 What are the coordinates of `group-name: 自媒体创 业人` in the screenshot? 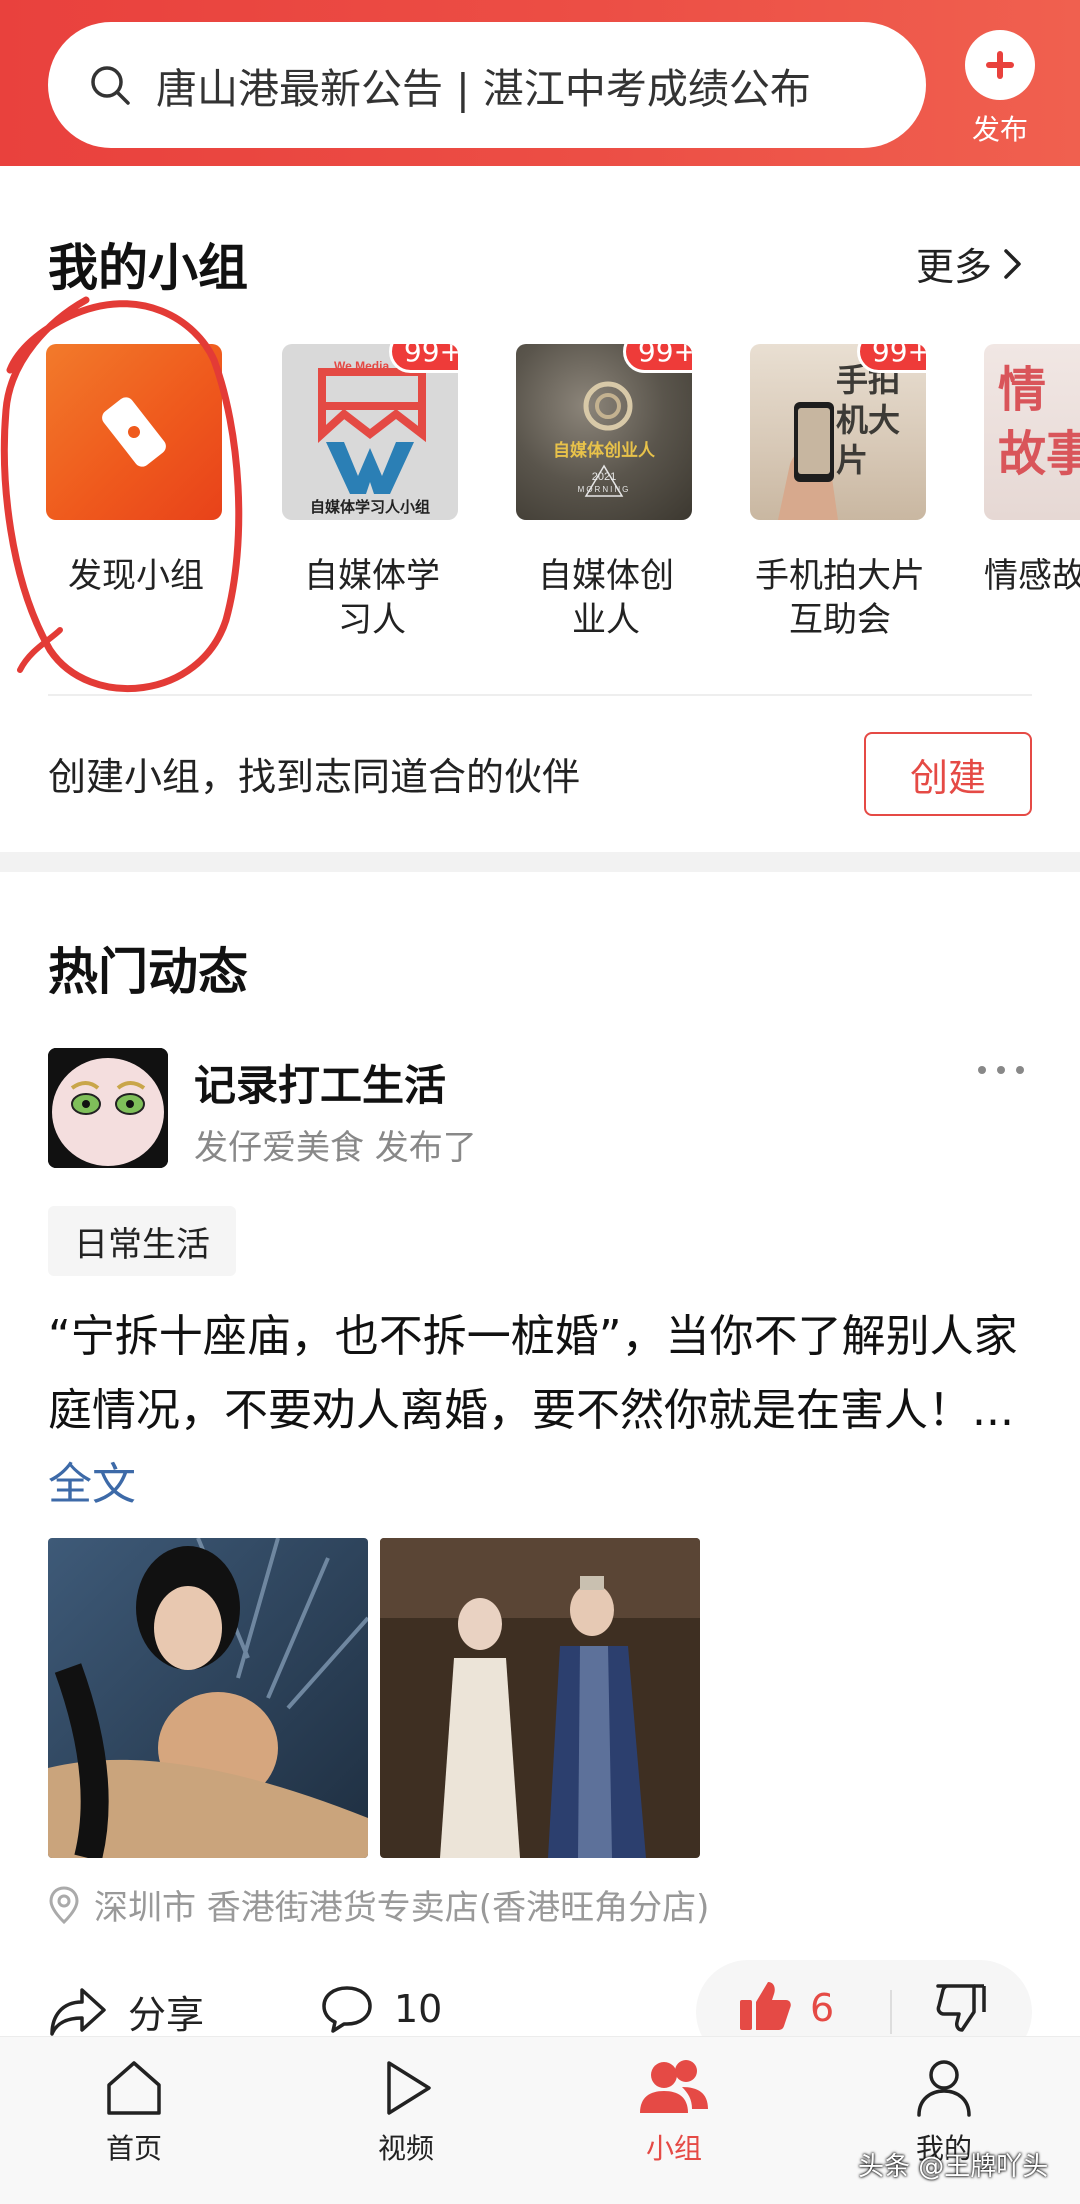 It's located at (606, 598).